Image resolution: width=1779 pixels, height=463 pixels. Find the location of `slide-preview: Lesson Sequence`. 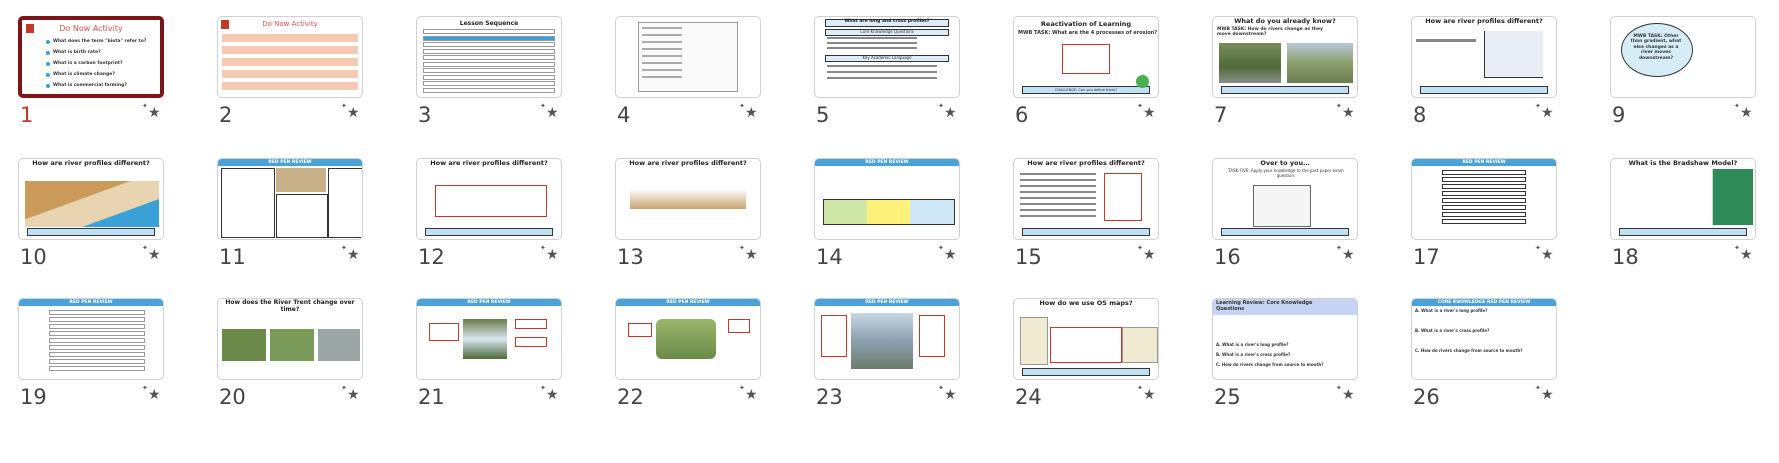

slide-preview: Lesson Sequence is located at coordinates (489, 57).